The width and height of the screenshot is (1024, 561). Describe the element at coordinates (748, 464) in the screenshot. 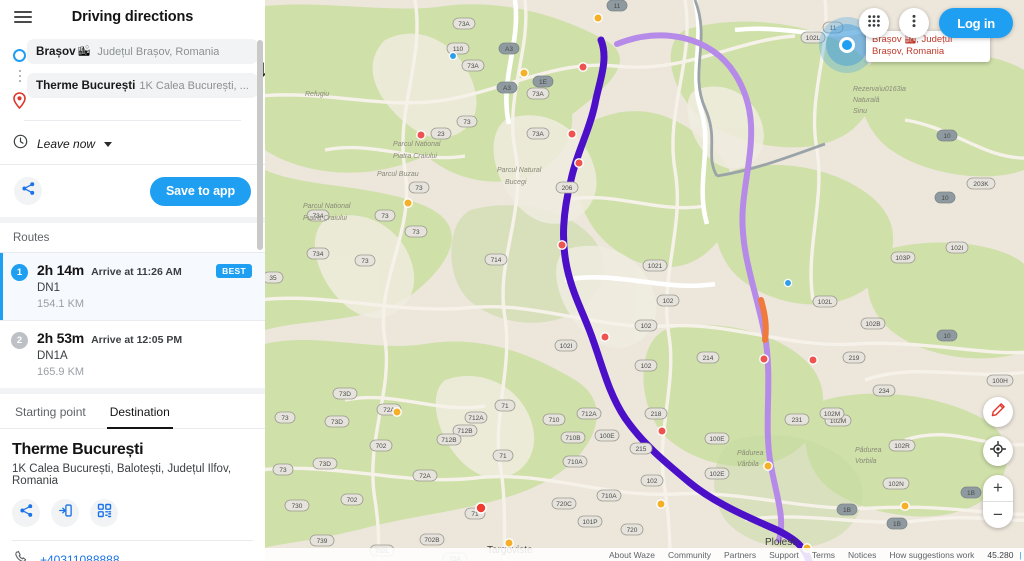

I see `svg-text: Vârbila` at that location.